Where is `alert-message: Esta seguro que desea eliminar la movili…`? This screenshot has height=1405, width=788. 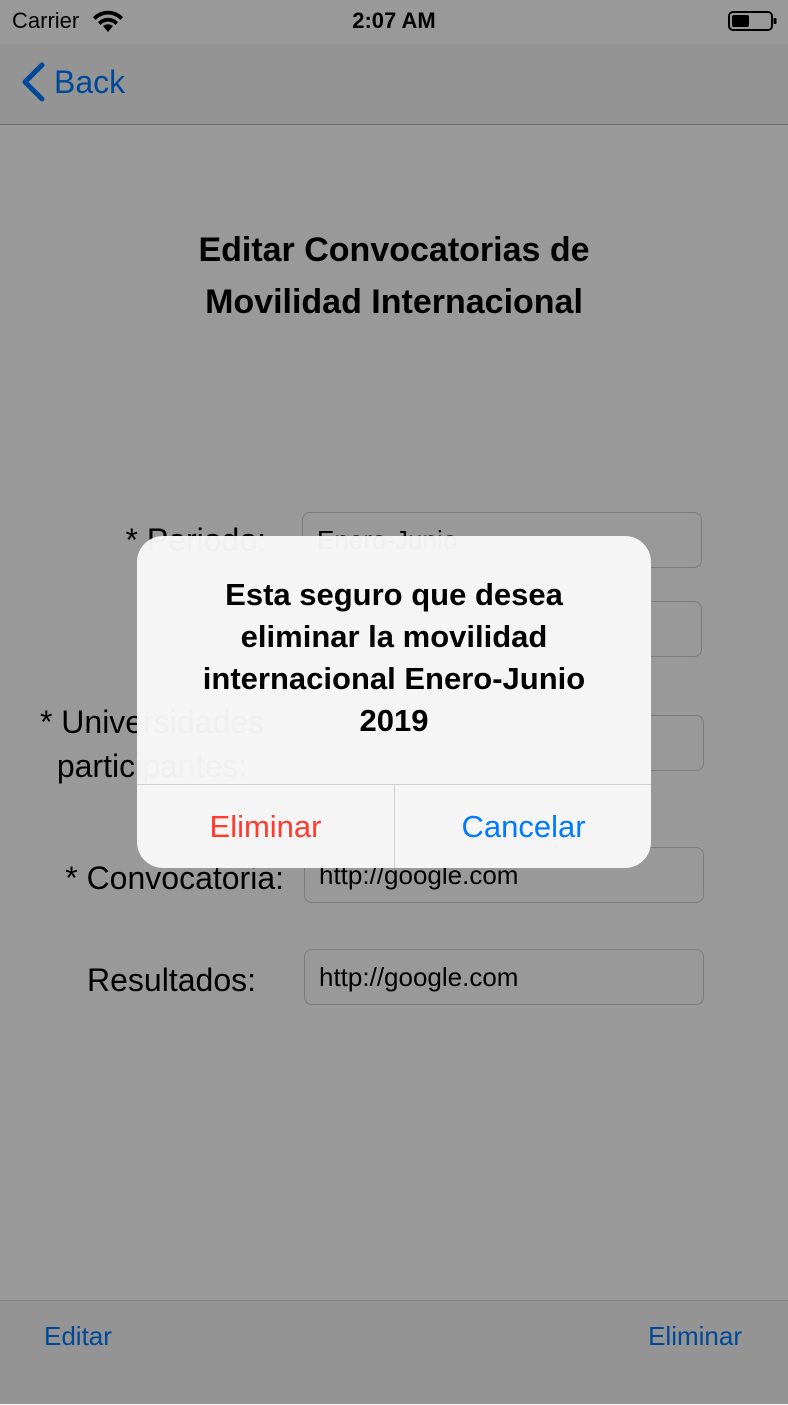 alert-message: Esta seguro que desea eliminar la movili… is located at coordinates (394, 657).